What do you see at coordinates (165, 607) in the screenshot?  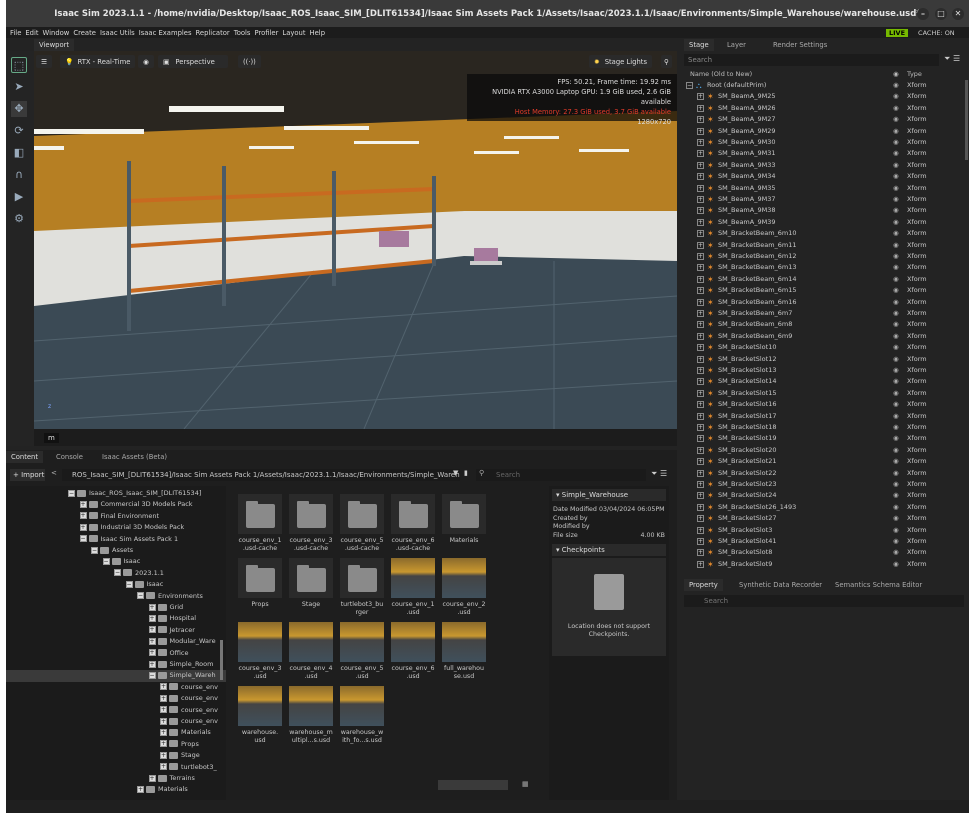 I see `tree-item: + Grid` at bounding box center [165, 607].